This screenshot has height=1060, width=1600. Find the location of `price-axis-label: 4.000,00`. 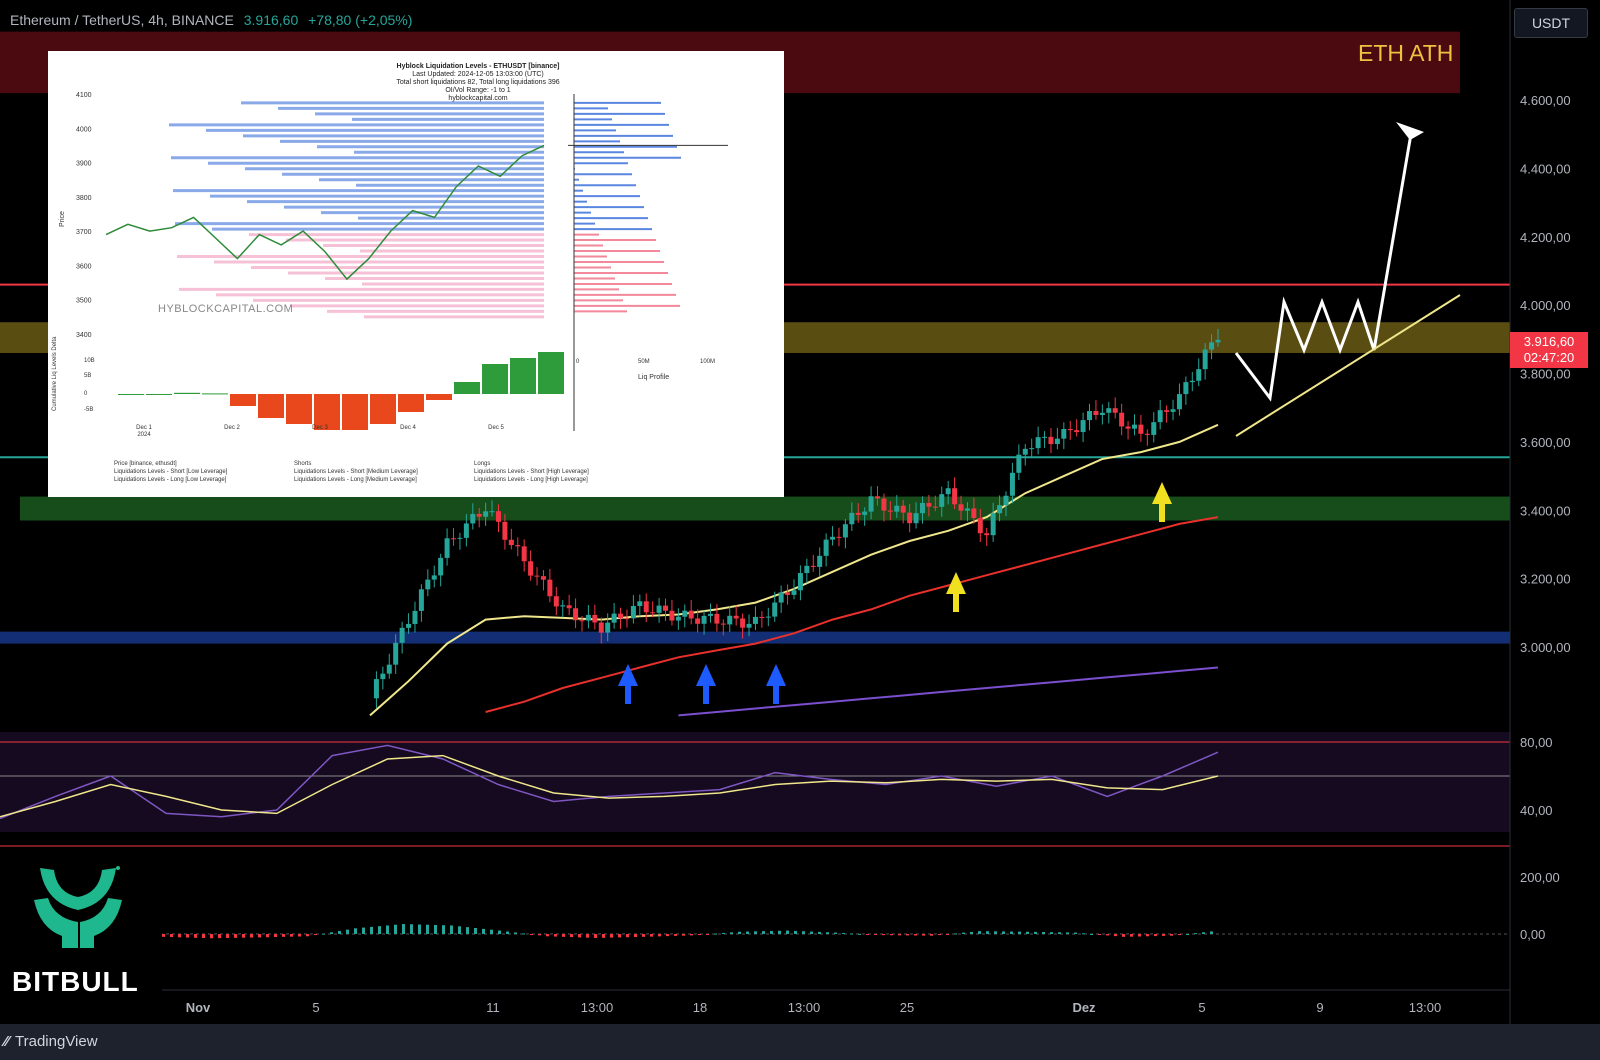

price-axis-label: 4.000,00 is located at coordinates (1545, 305).